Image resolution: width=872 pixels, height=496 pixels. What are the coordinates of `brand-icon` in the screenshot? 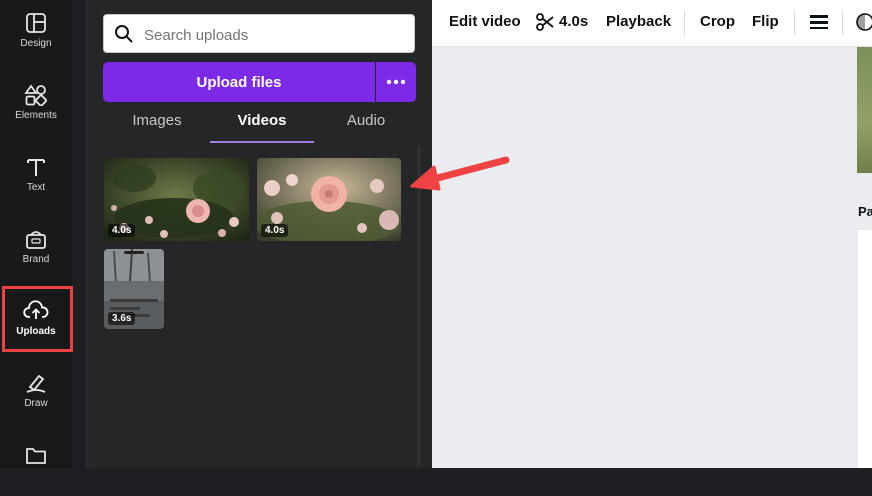 It's located at (36, 240).